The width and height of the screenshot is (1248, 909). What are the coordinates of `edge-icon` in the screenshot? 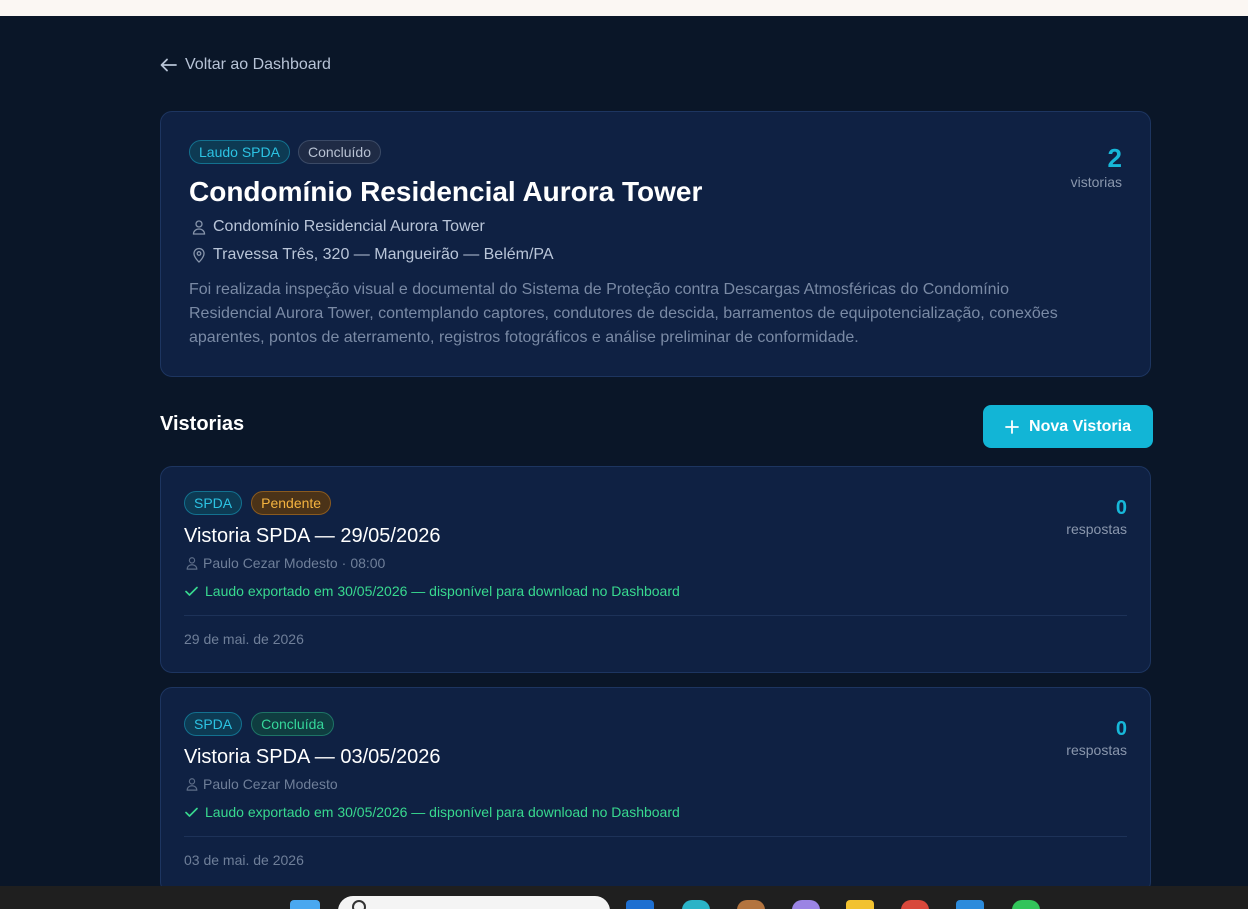 It's located at (696, 904).